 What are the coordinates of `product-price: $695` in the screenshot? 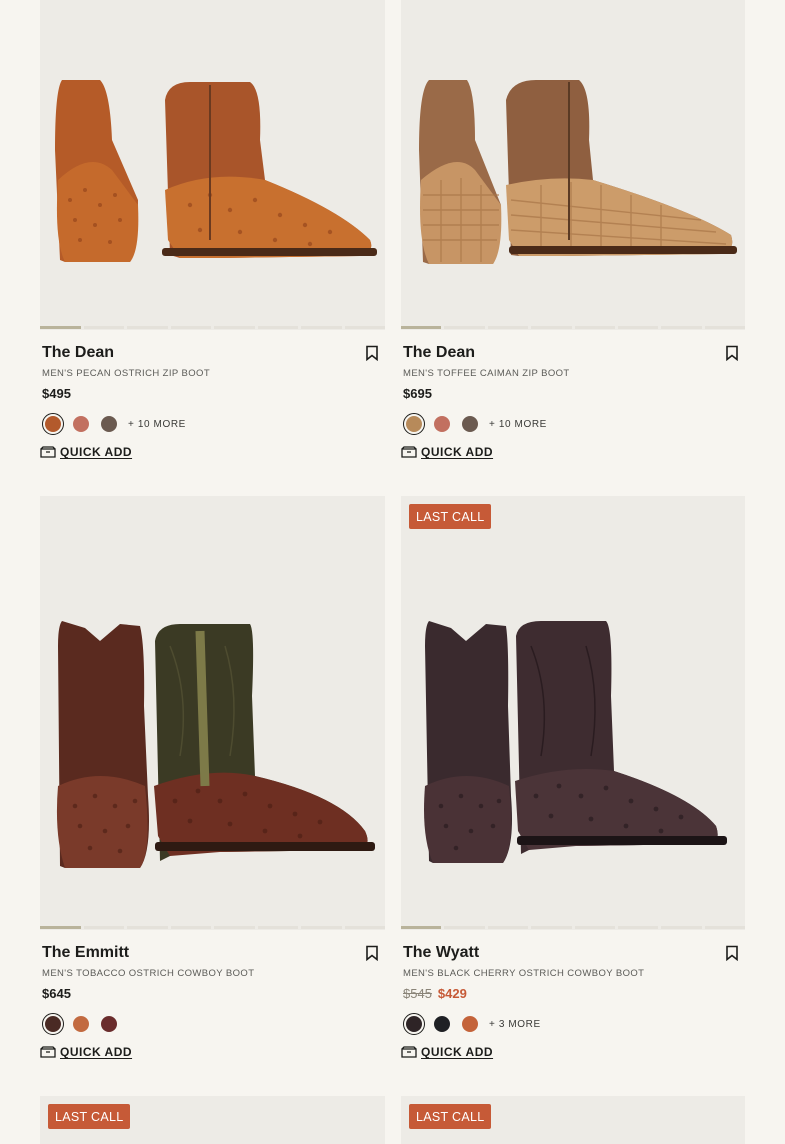 It's located at (417, 393).